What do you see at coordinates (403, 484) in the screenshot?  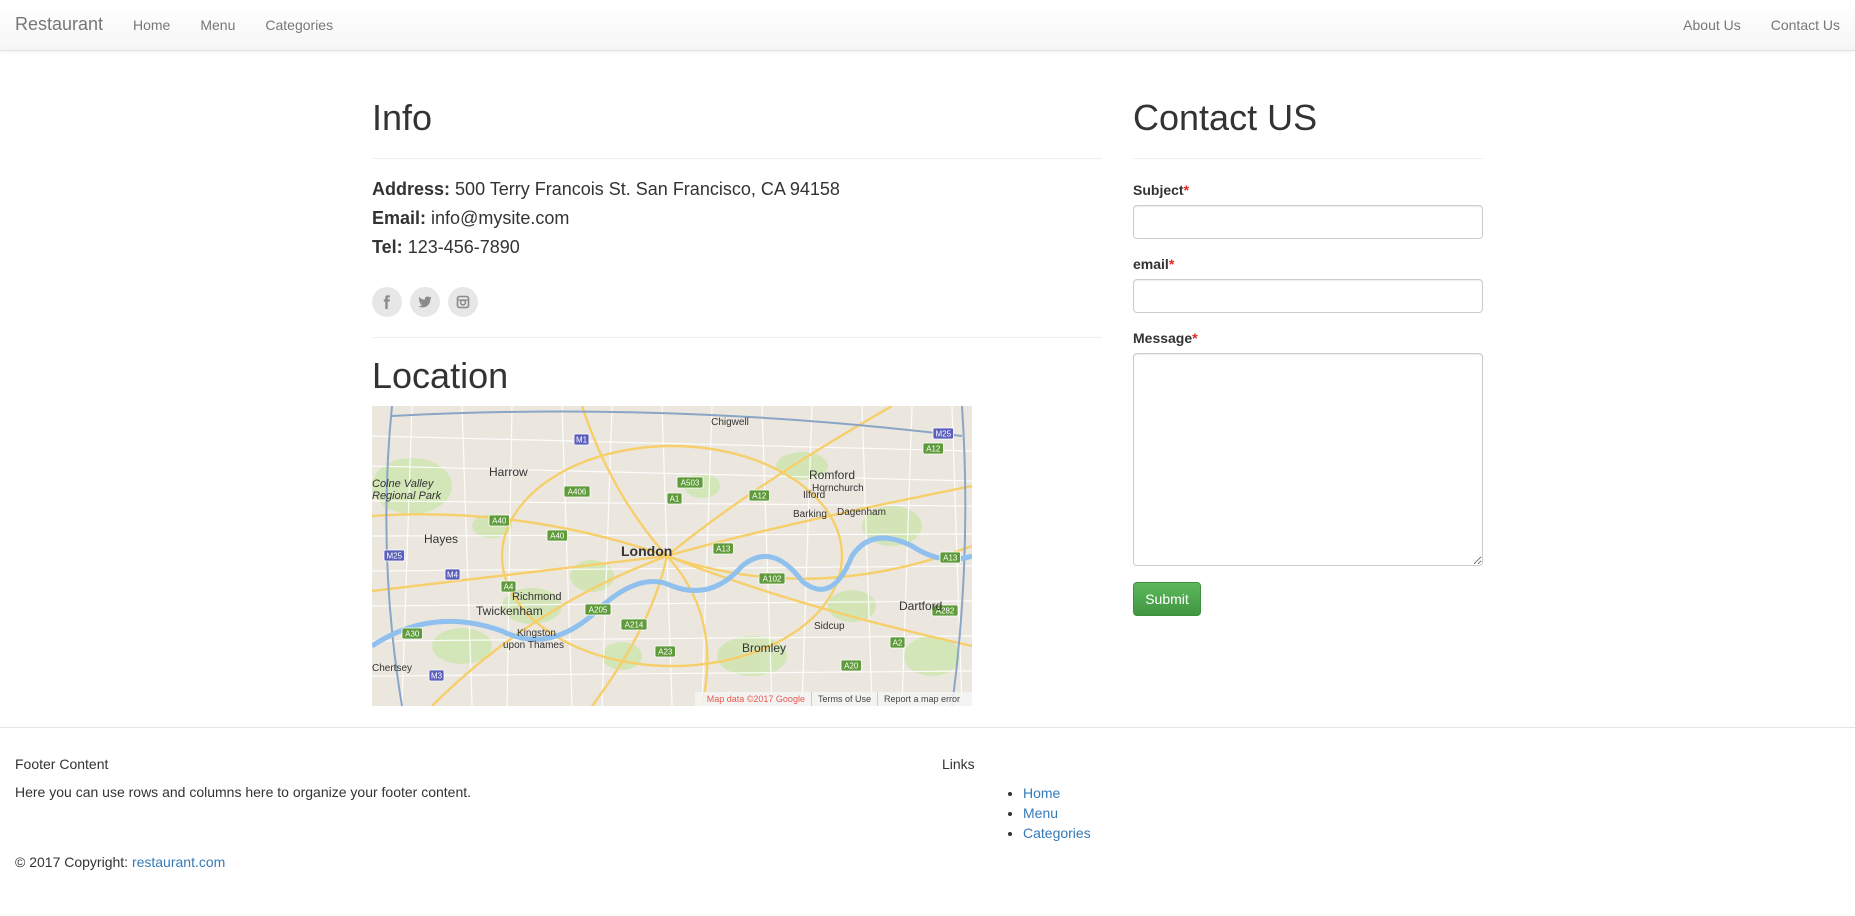 I see `map-place-label: Colne Valley` at bounding box center [403, 484].